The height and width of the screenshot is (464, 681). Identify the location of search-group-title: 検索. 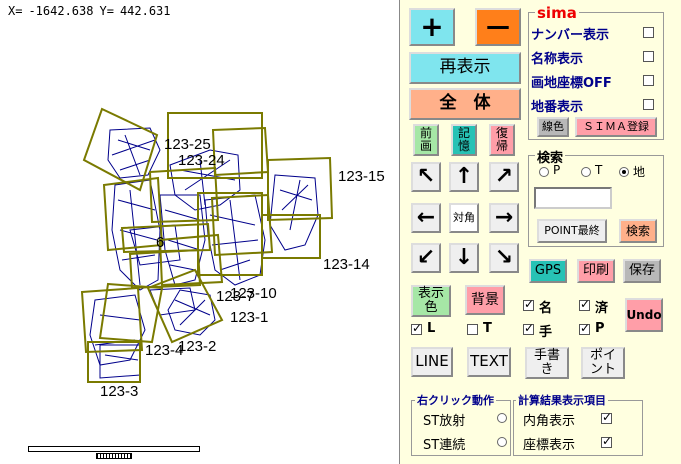
(550, 156).